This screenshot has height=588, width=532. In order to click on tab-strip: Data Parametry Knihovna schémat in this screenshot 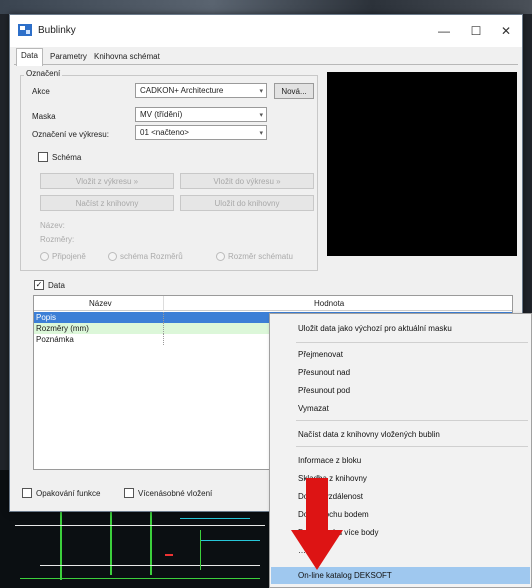, I will do `click(266, 56)`.